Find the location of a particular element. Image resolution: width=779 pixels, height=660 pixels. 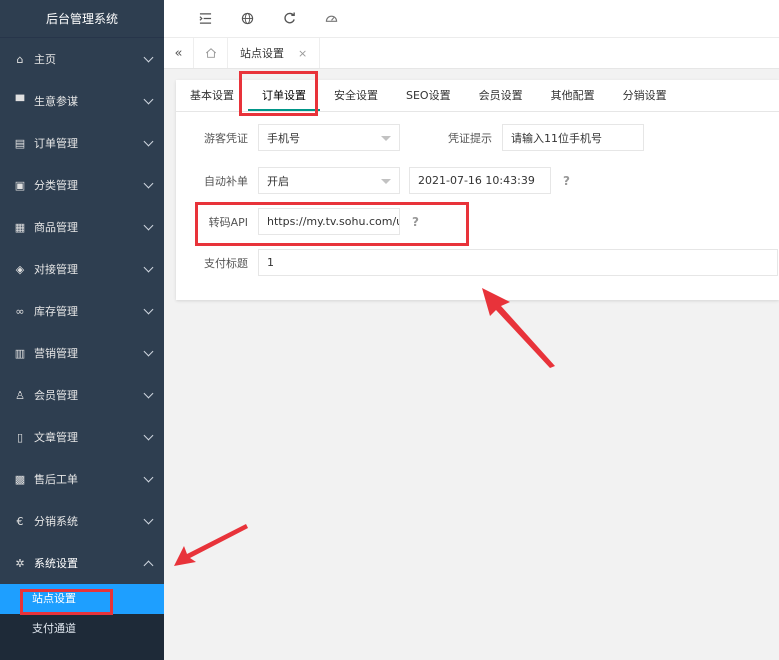

shorturl-api-row: 转码API https://my.tv.sohu.com/user/a ? is located at coordinates (297, 221).